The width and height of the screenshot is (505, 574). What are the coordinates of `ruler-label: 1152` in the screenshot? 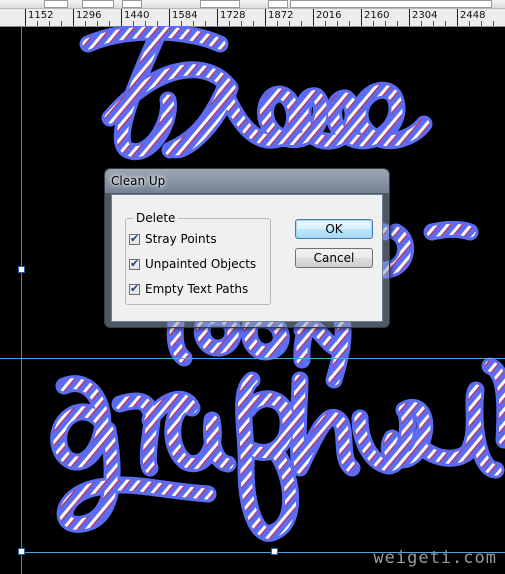 It's located at (41, 15).